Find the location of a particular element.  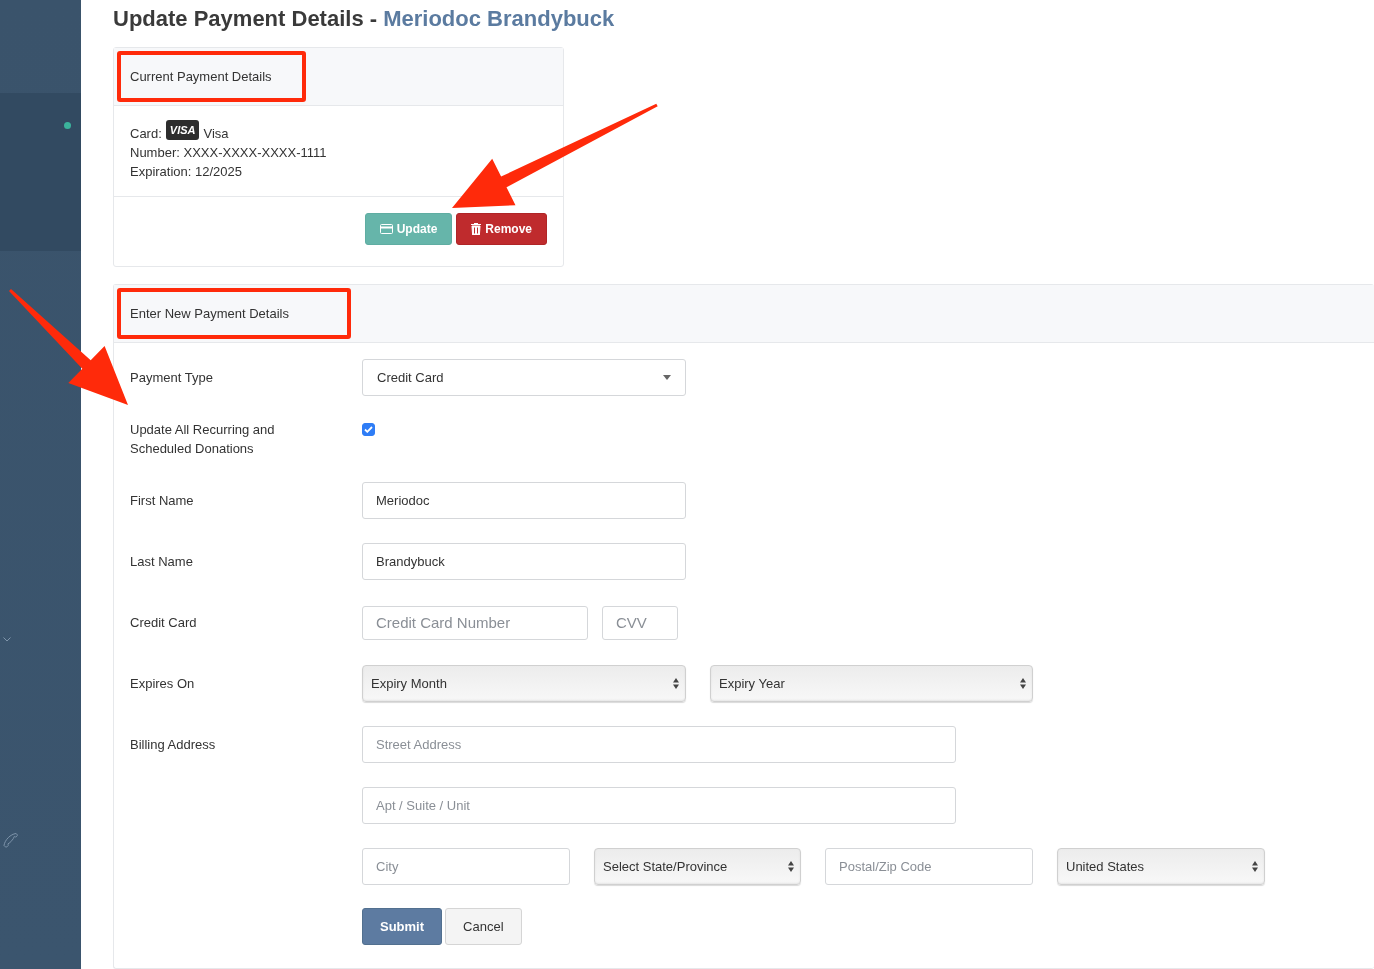

field-label: Credit Card is located at coordinates (164, 623).